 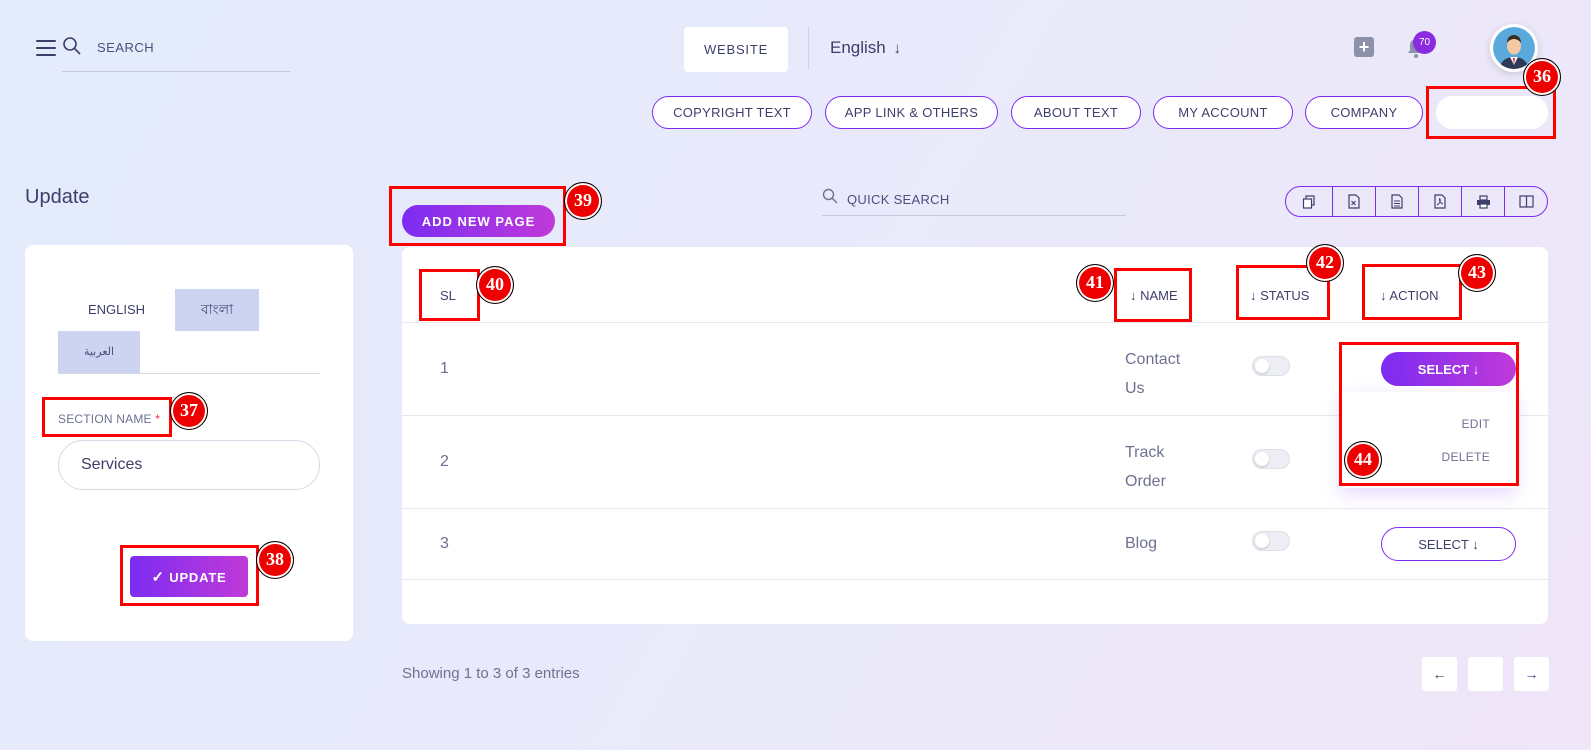 What do you see at coordinates (189, 373) in the screenshot?
I see `lang-tabs-divider` at bounding box center [189, 373].